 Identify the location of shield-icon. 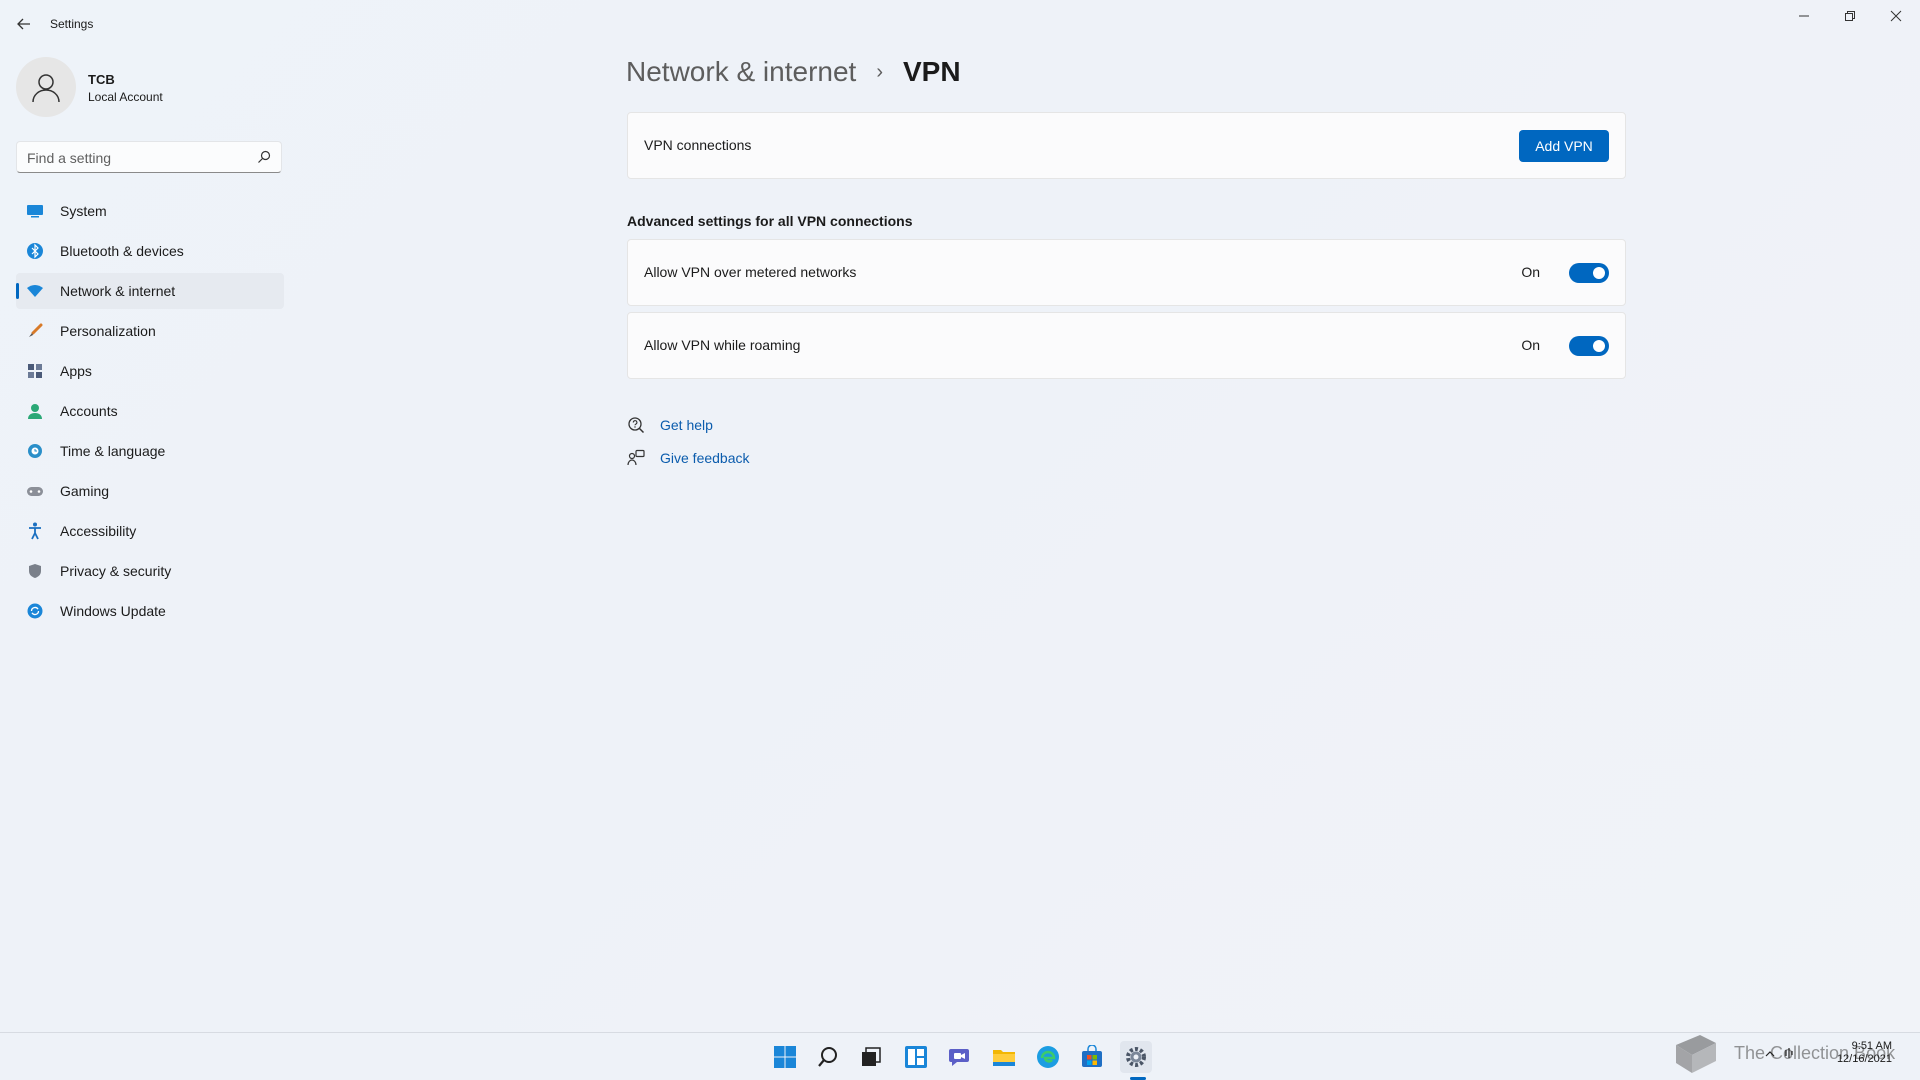
(35, 571).